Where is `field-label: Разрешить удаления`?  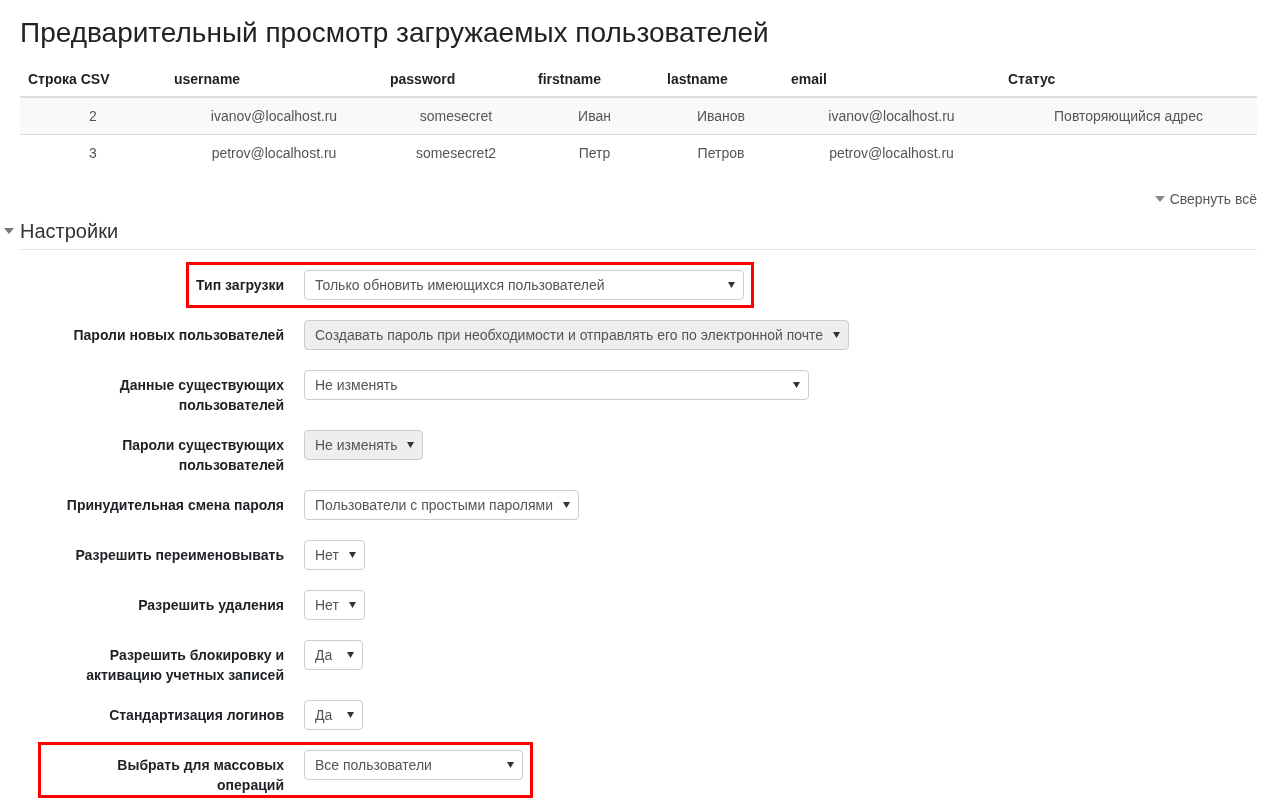 field-label: Разрешить удаления is located at coordinates (211, 605).